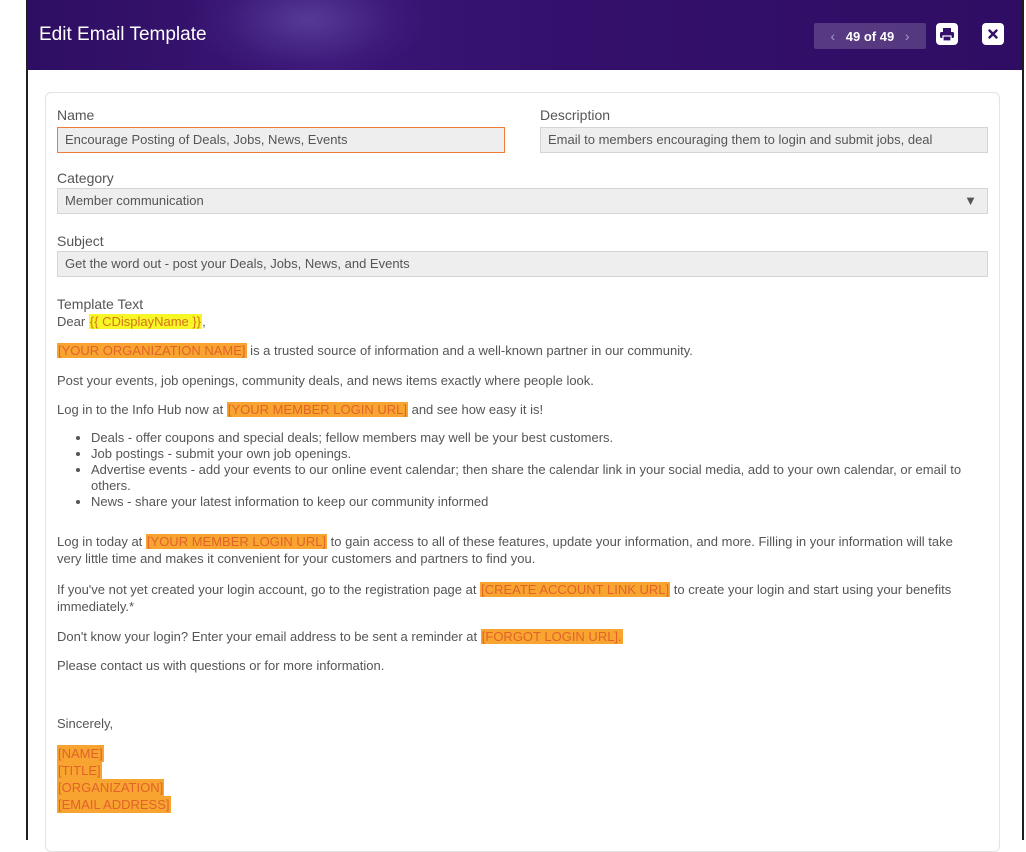  I want to click on placeholder-token: [YOUR ORGANIZATION NAME], so click(152, 350).